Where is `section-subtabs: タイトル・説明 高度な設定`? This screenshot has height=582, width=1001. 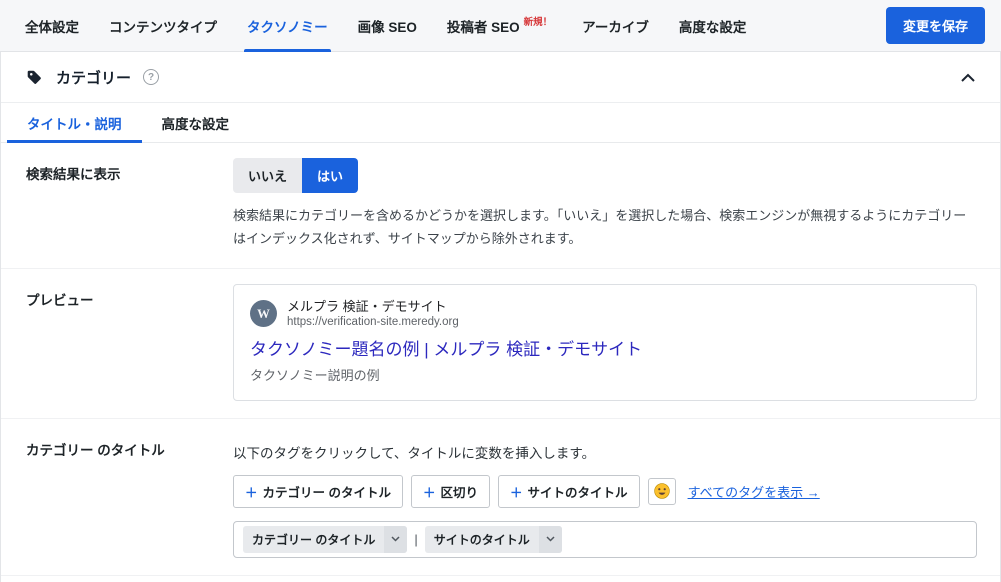
section-subtabs: タイトル・説明 高度な設定 is located at coordinates (500, 123).